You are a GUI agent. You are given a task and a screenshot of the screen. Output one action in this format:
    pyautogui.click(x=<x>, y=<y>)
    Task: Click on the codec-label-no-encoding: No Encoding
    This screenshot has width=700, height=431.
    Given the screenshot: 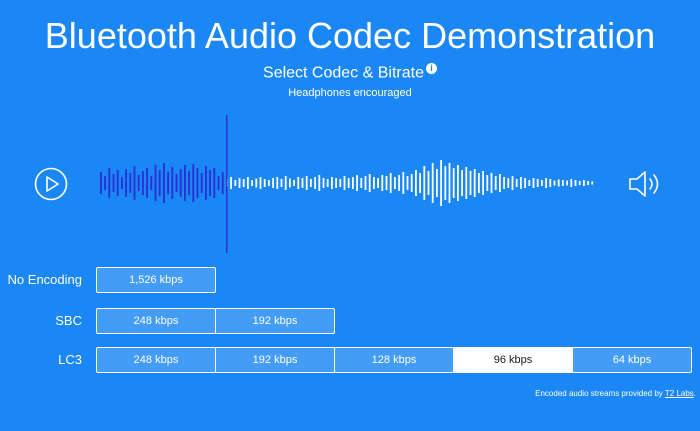 What is the action you would take?
    pyautogui.click(x=44, y=279)
    